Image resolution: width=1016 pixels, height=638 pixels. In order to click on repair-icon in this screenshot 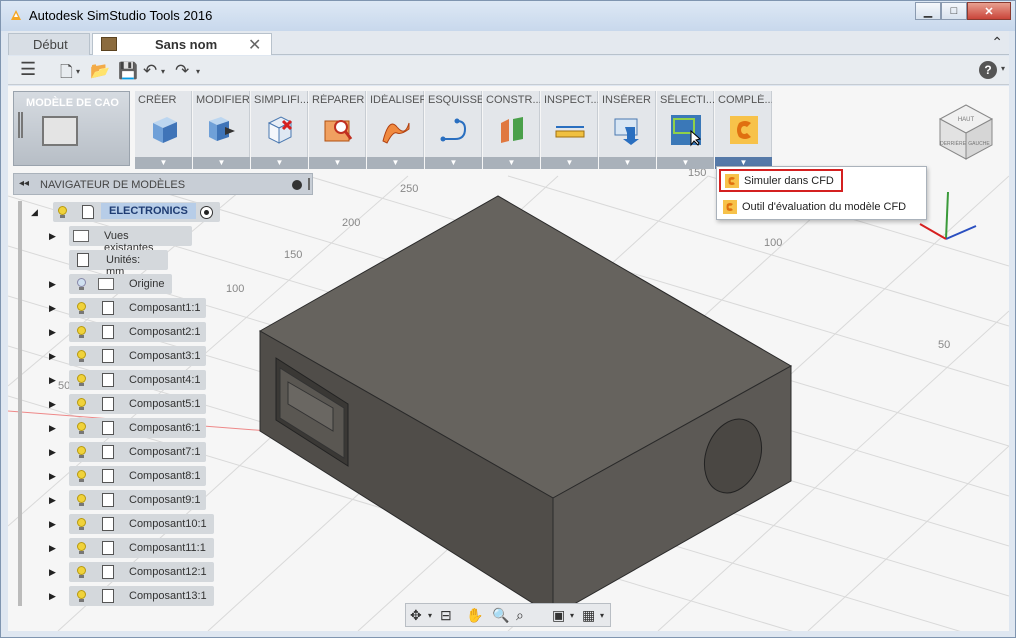, I will do `click(338, 131)`.